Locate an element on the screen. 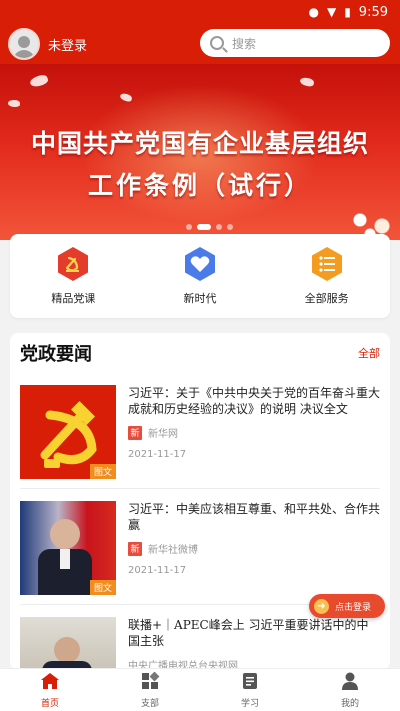 This screenshot has height=711, width=400. login-float-button: ➜ 点击登录 is located at coordinates (347, 606).